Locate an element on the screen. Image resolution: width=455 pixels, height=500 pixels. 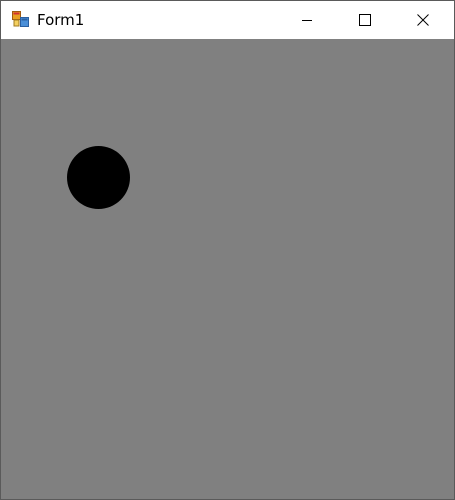
maximize-button is located at coordinates (365, 20).